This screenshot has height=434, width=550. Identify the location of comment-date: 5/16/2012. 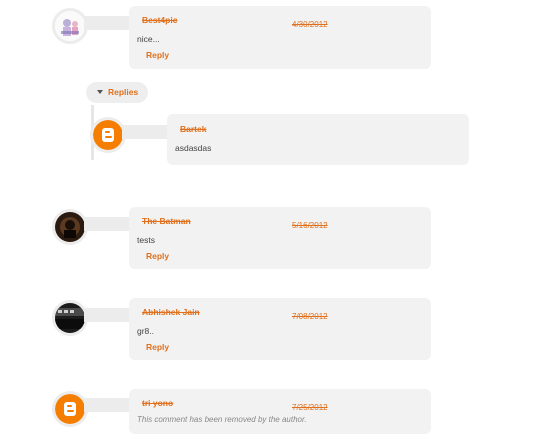
(310, 225).